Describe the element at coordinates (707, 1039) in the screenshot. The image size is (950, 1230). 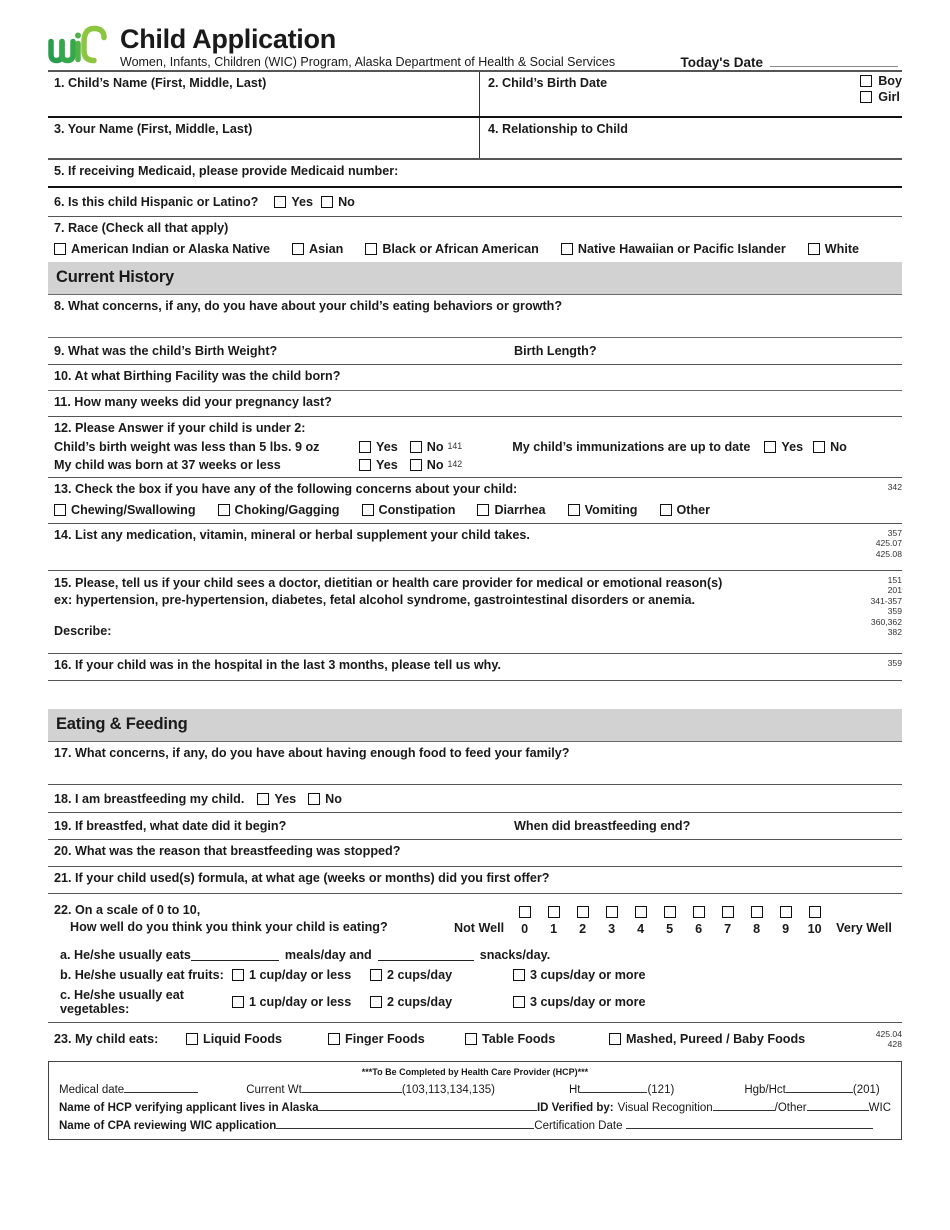
I see `q23-option-mashed: Mashed, Pureed / Baby Foods` at that location.